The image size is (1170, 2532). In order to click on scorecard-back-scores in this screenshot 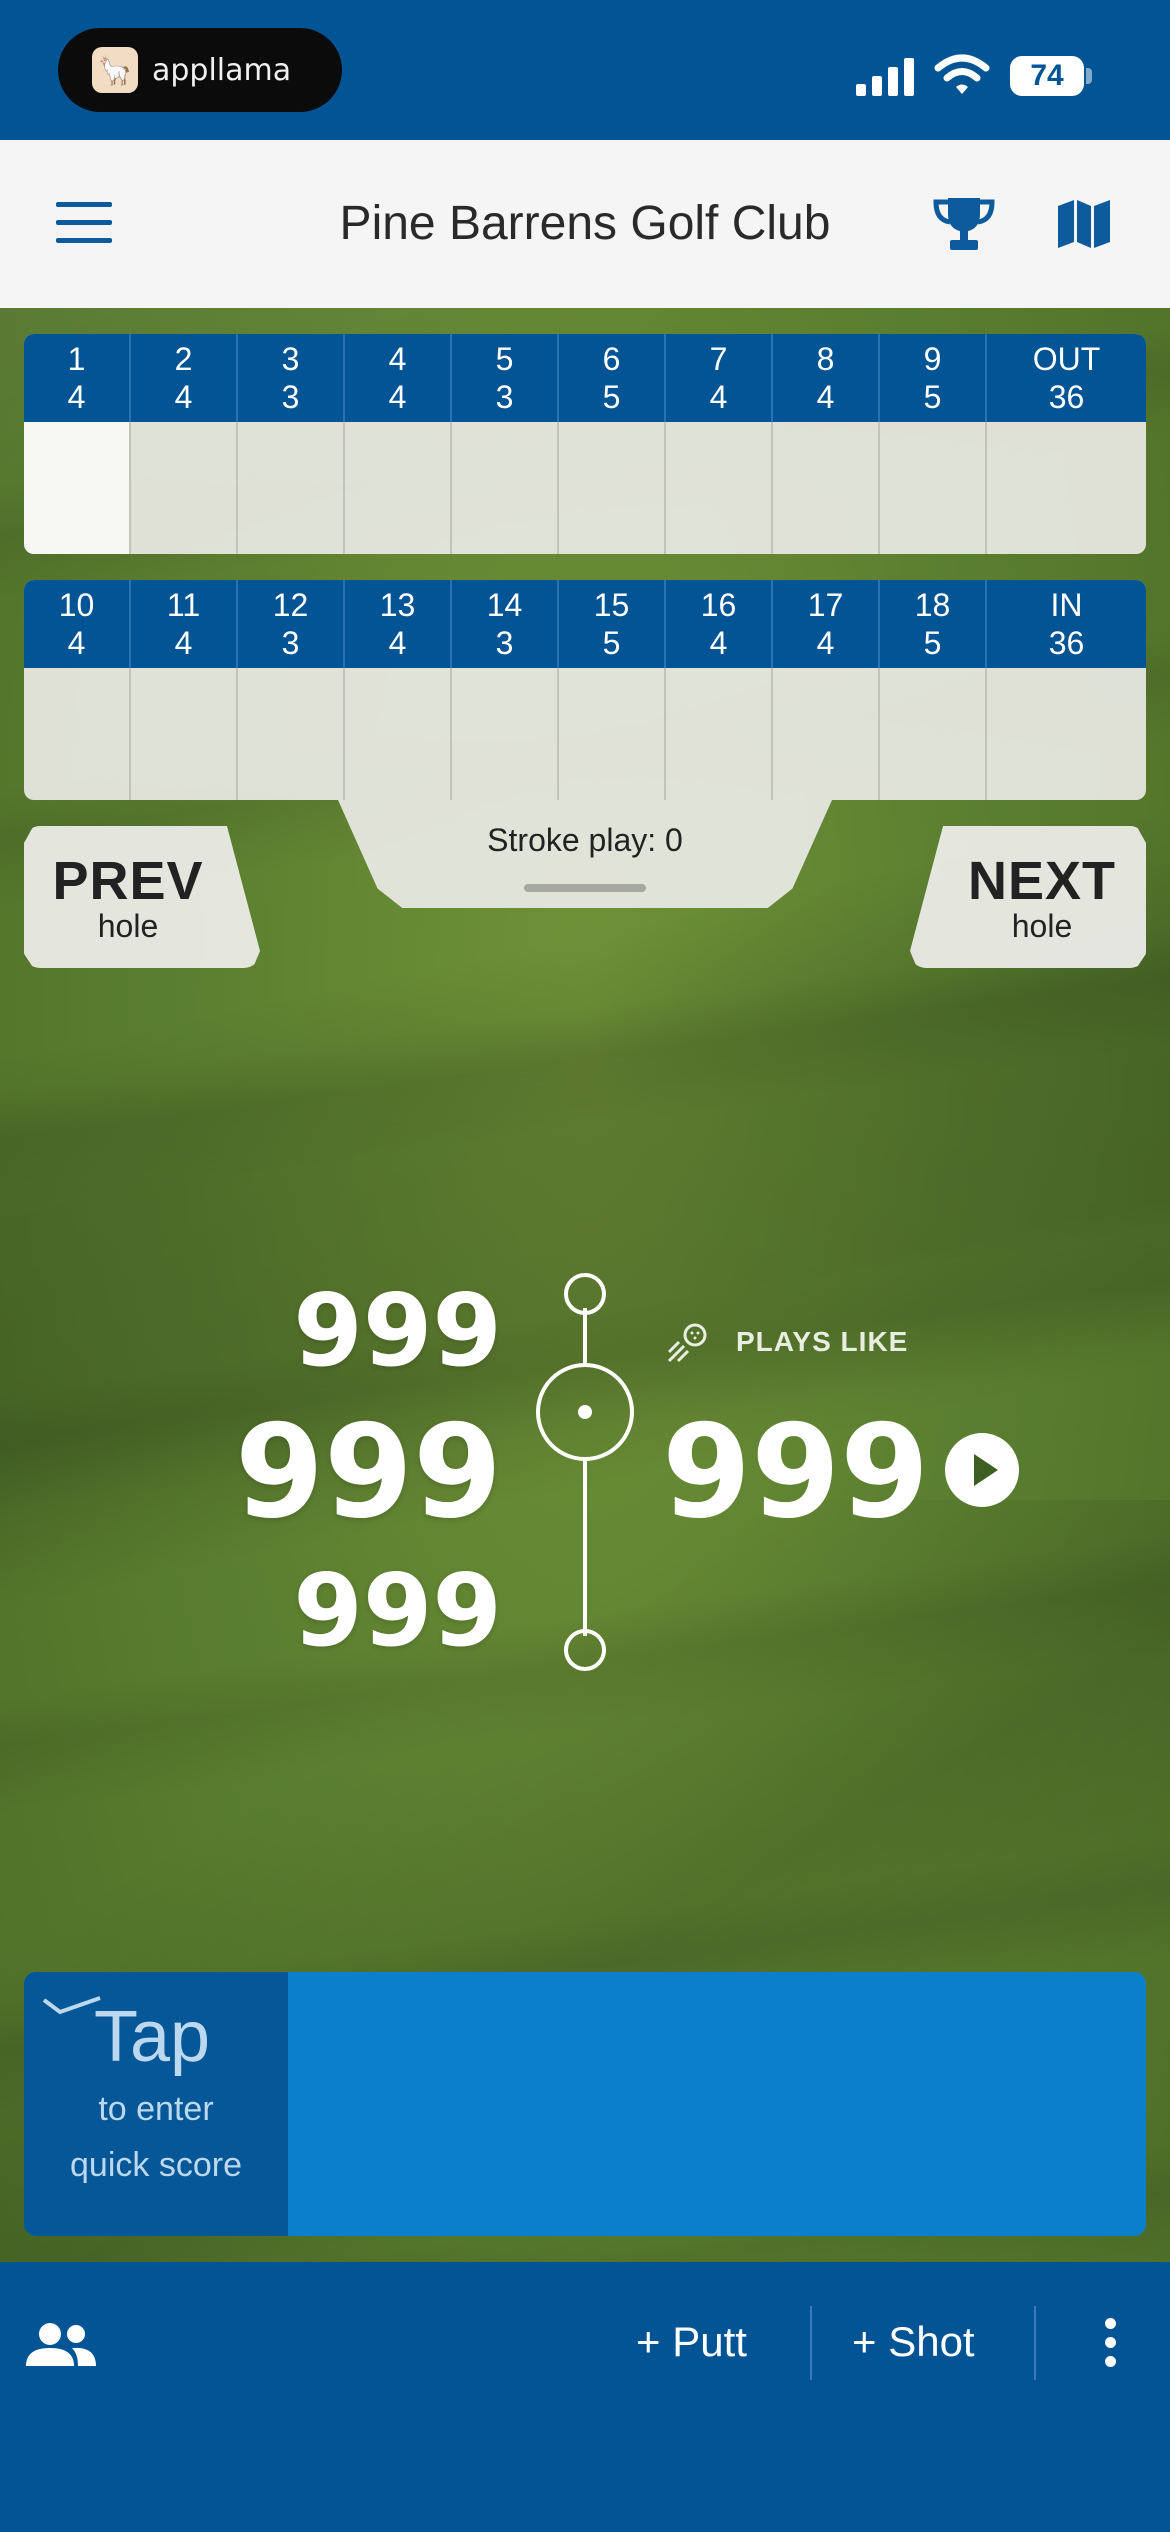, I will do `click(585, 734)`.